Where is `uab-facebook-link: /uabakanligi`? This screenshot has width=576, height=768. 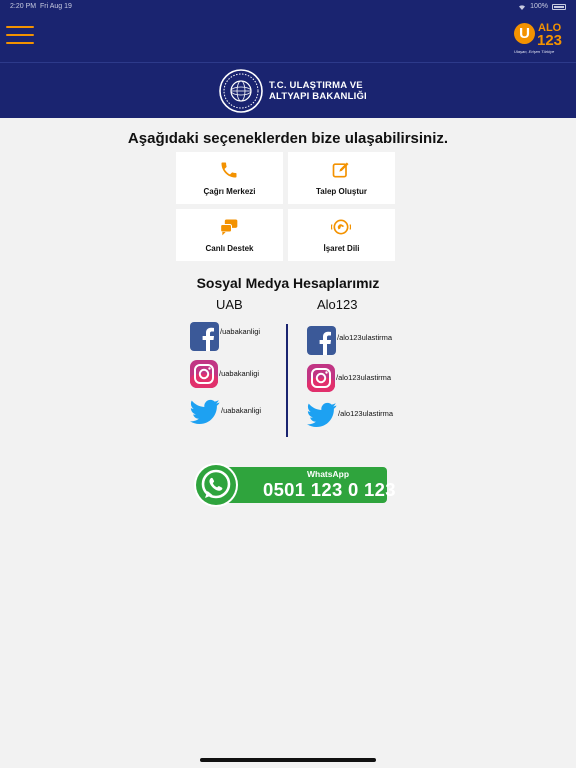 uab-facebook-link: /uabakanligi is located at coordinates (225, 336).